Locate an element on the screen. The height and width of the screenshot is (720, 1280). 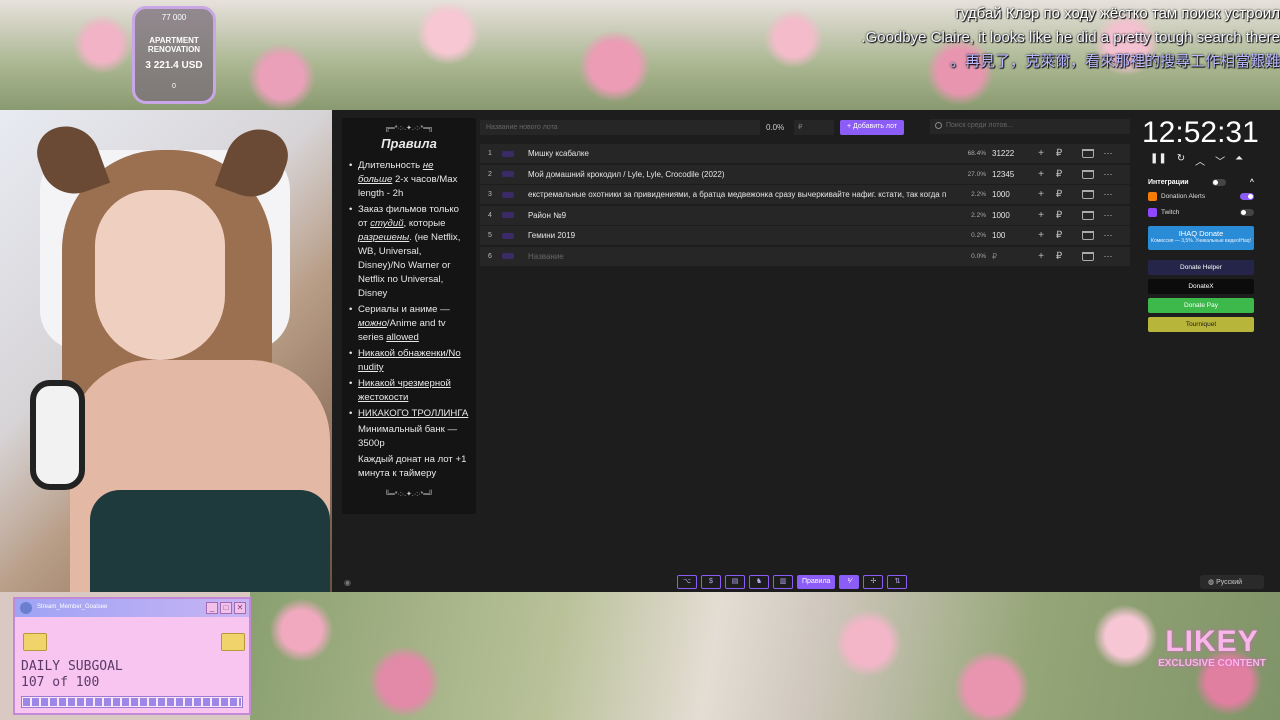
rules-button: Правила is located at coordinates (816, 582).